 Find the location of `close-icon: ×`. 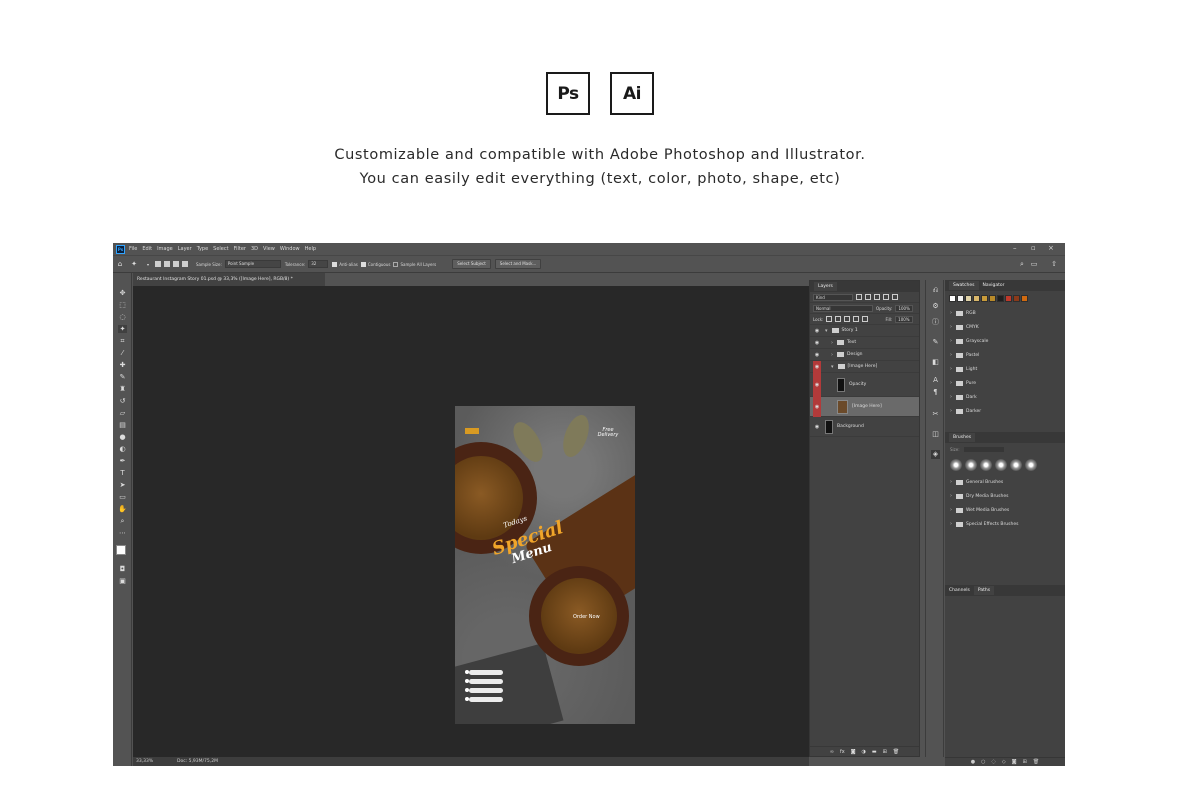

close-icon: × is located at coordinates (1051, 248).